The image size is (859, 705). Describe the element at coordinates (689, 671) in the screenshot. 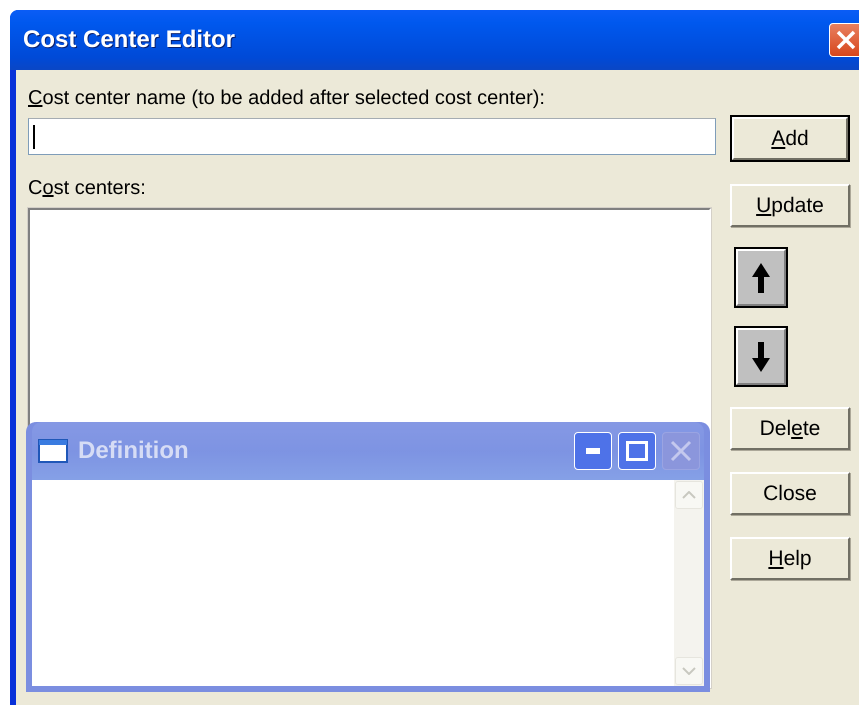

I see `scroll-down-icon` at that location.